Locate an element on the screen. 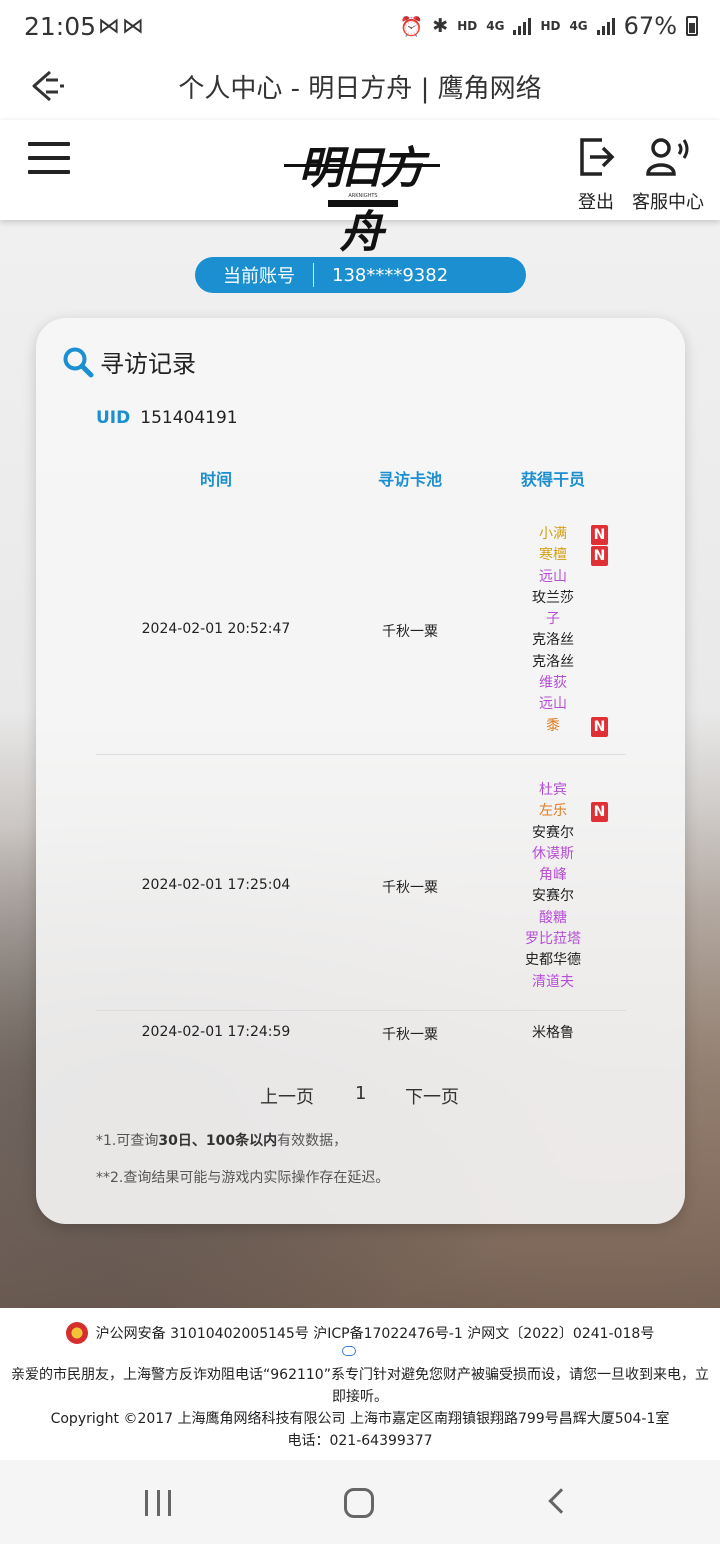  nav-back-icon is located at coordinates (561, 1501).